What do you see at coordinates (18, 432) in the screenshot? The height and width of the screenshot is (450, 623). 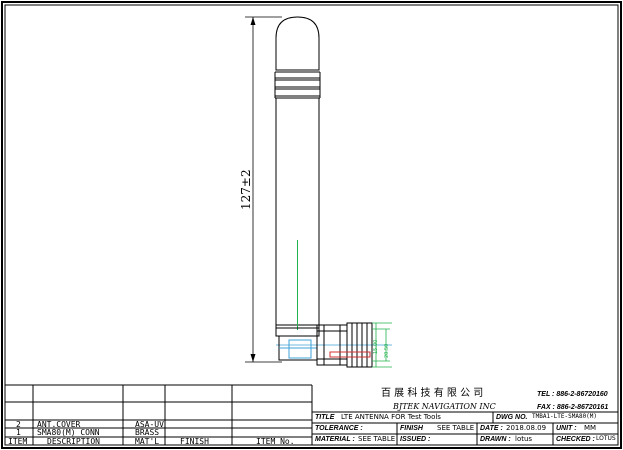 I see `bom-row-1-item: 1` at bounding box center [18, 432].